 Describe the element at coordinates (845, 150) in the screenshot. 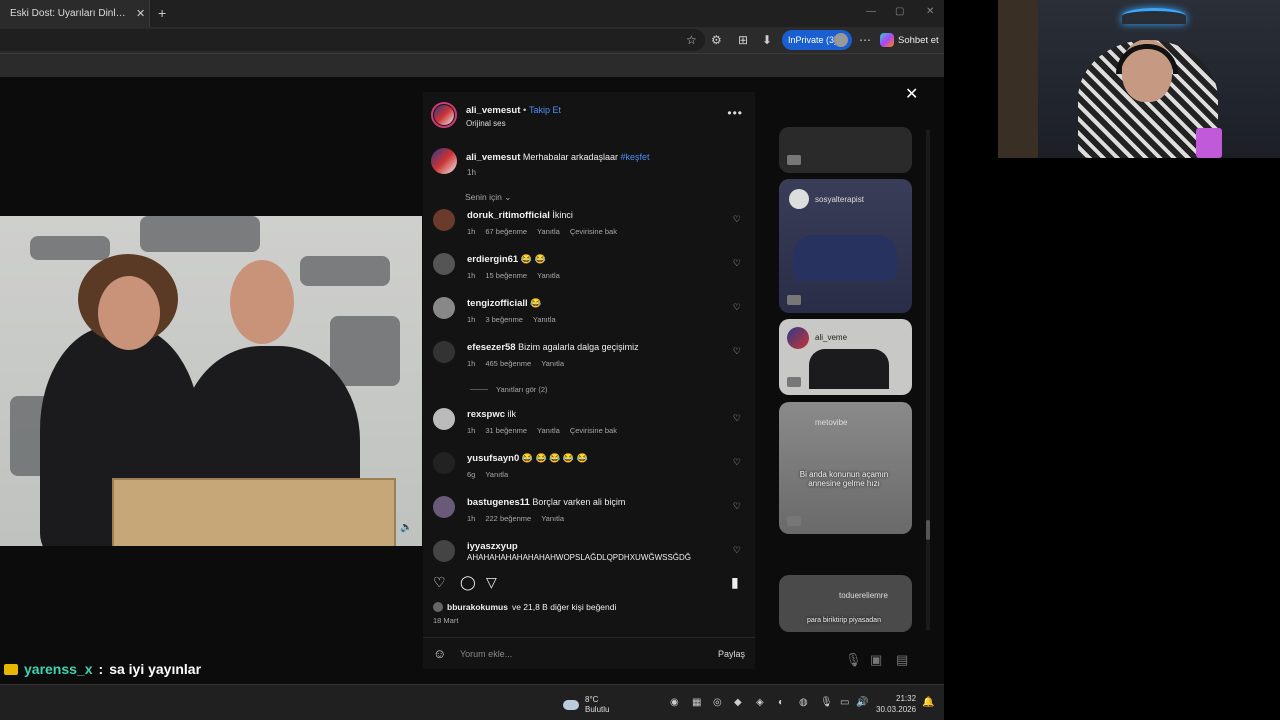

I see `reel-thumb` at that location.